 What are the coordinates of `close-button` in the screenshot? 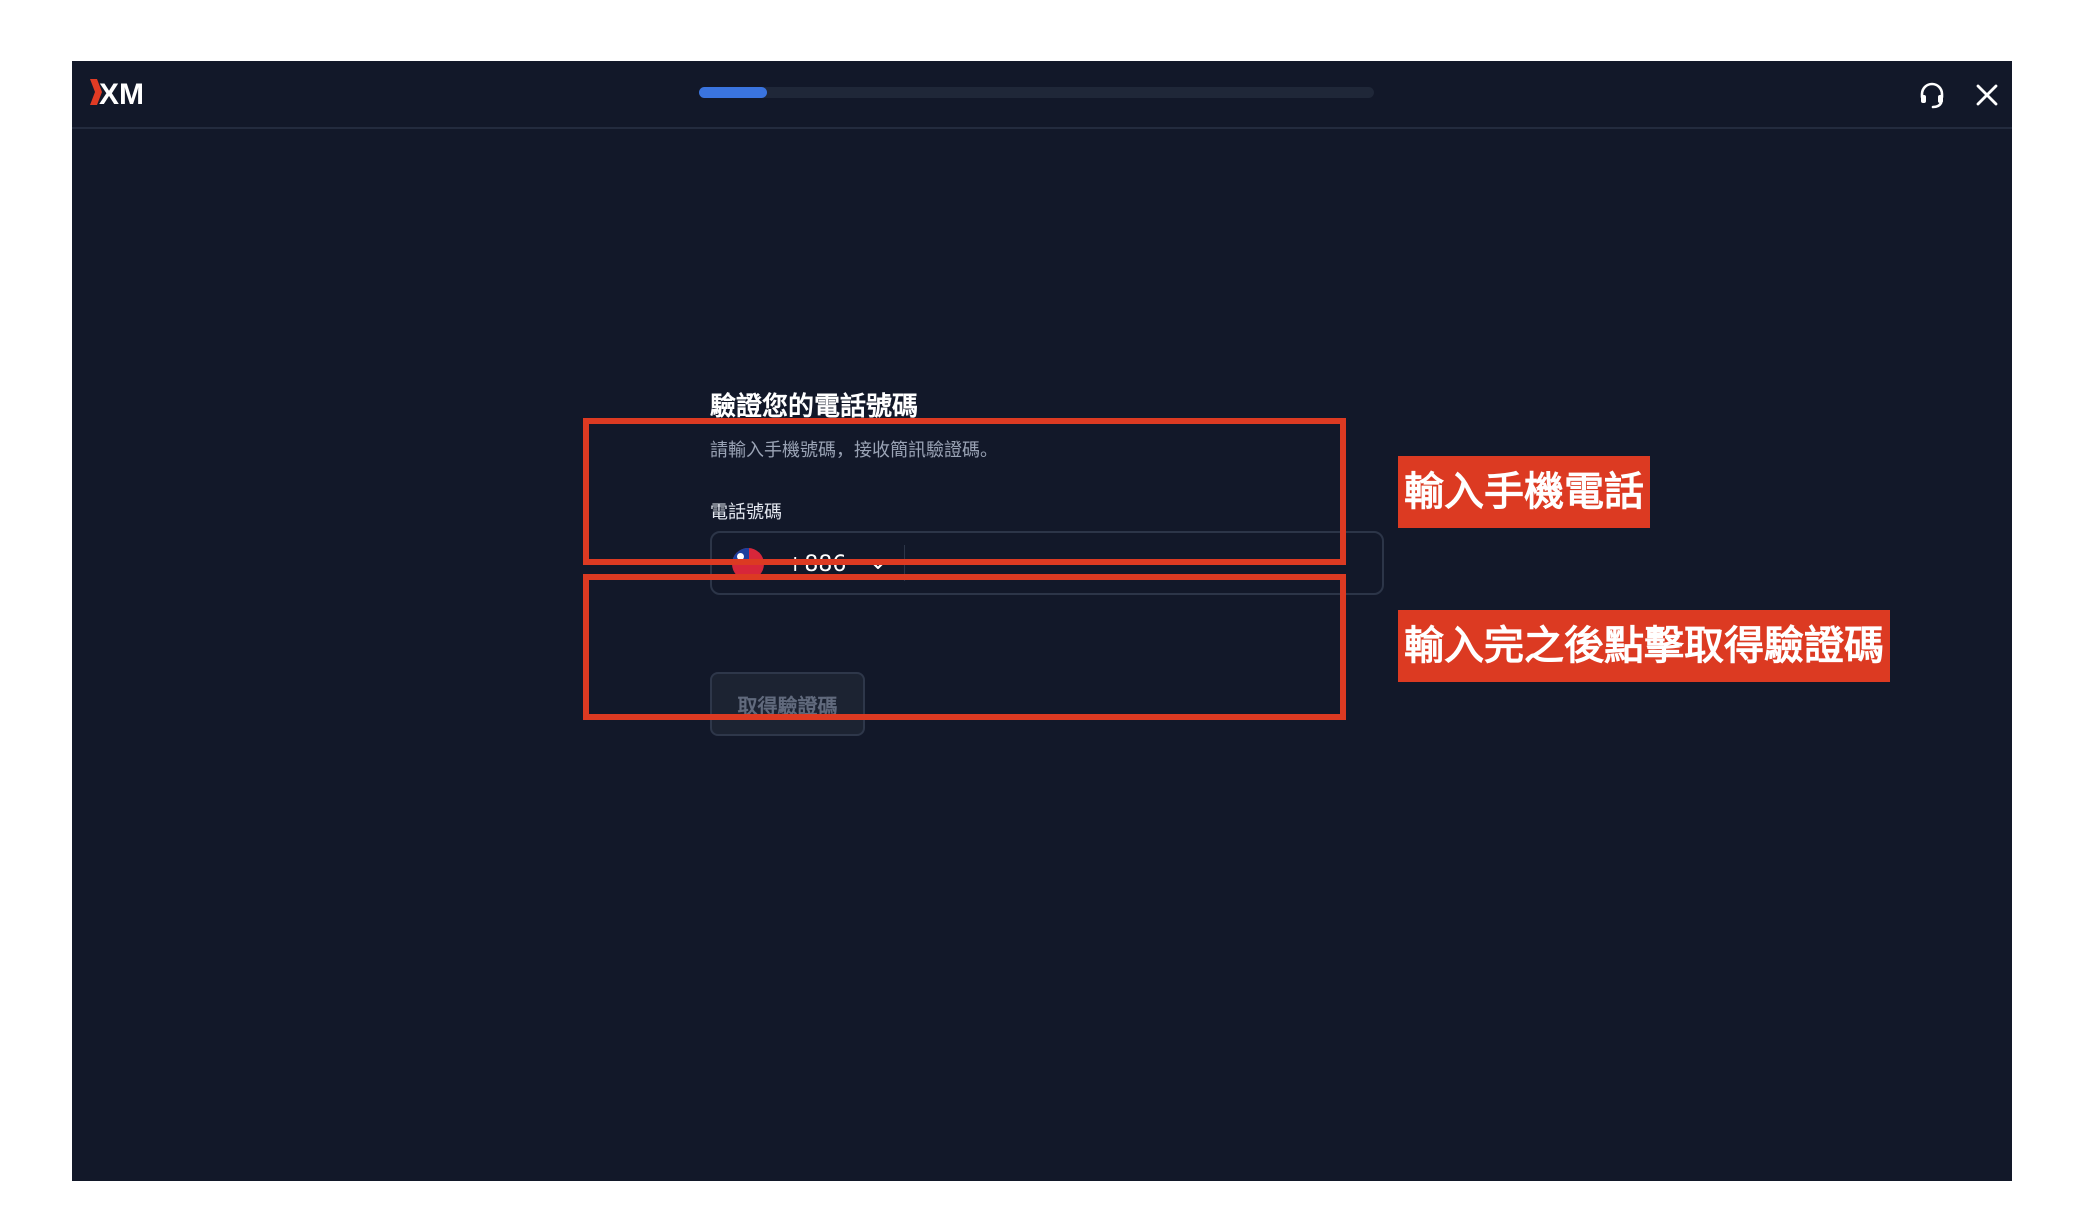 It's located at (1987, 95).